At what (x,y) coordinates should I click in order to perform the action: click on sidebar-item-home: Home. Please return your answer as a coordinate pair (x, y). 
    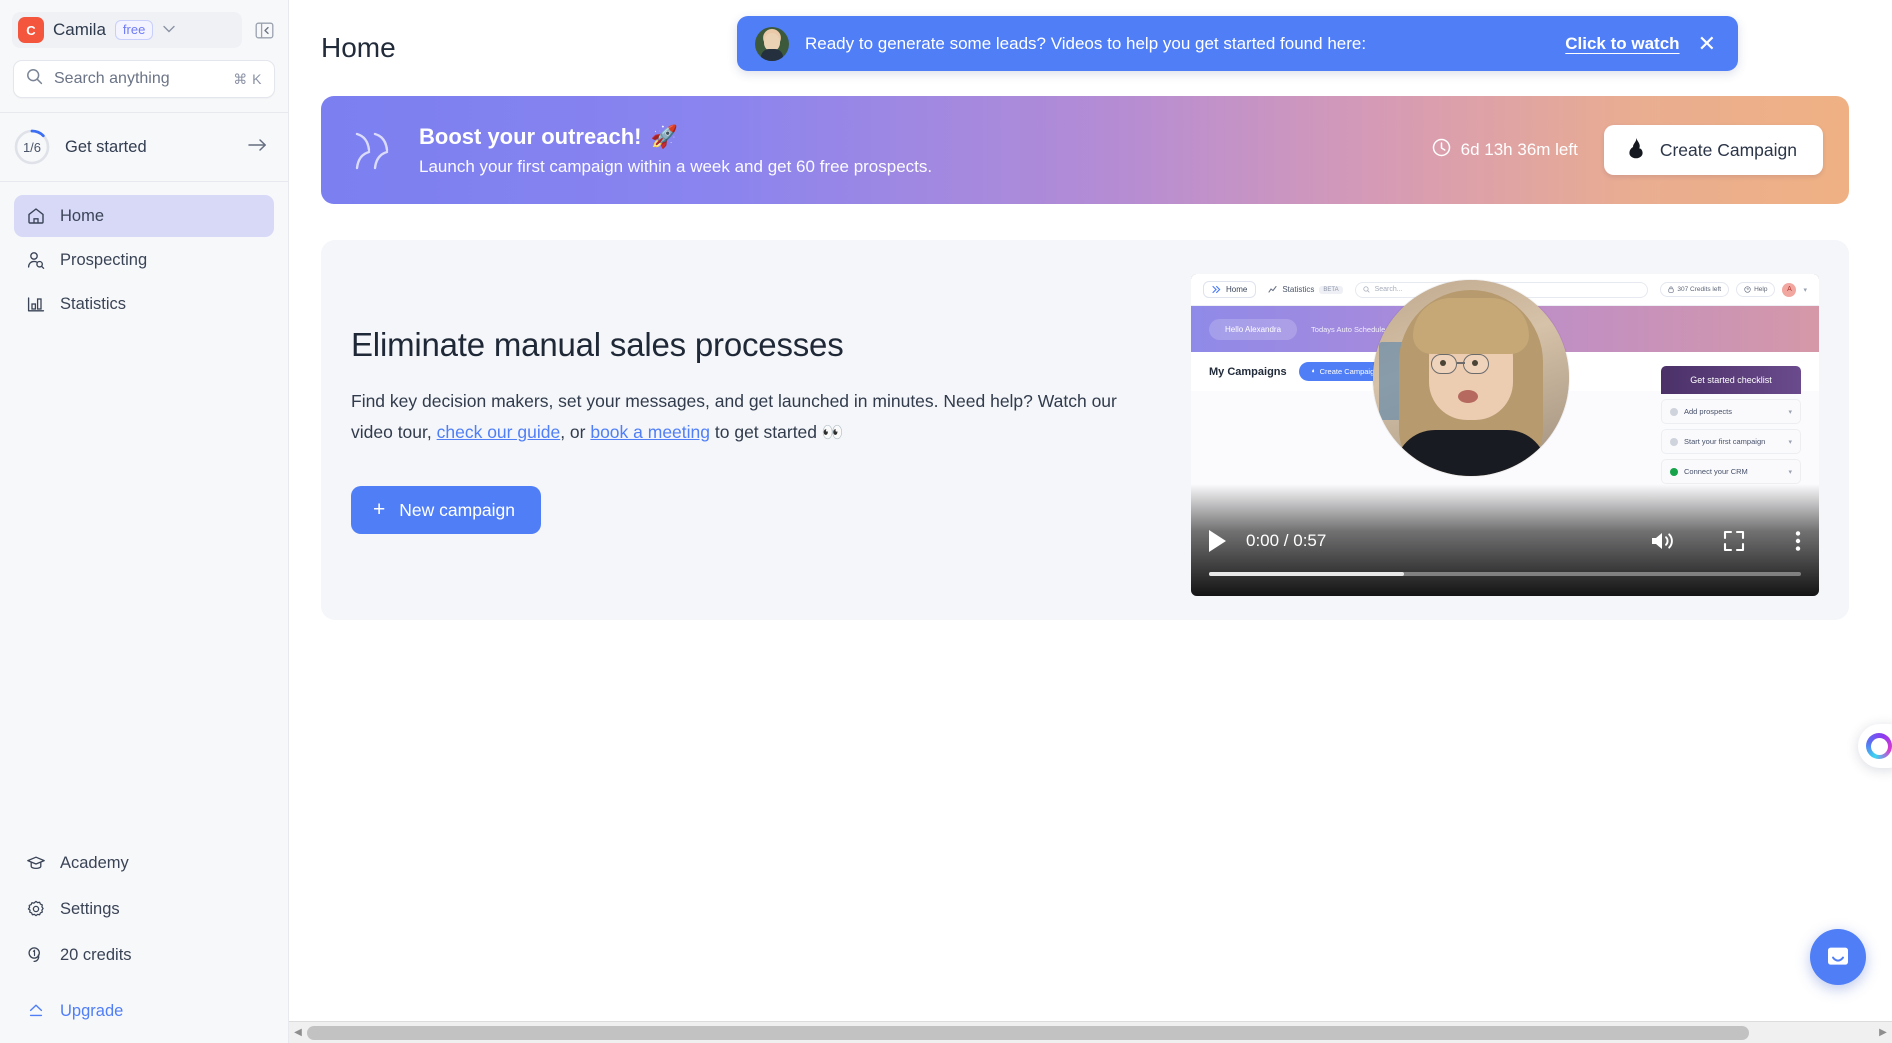
    Looking at the image, I should click on (144, 216).